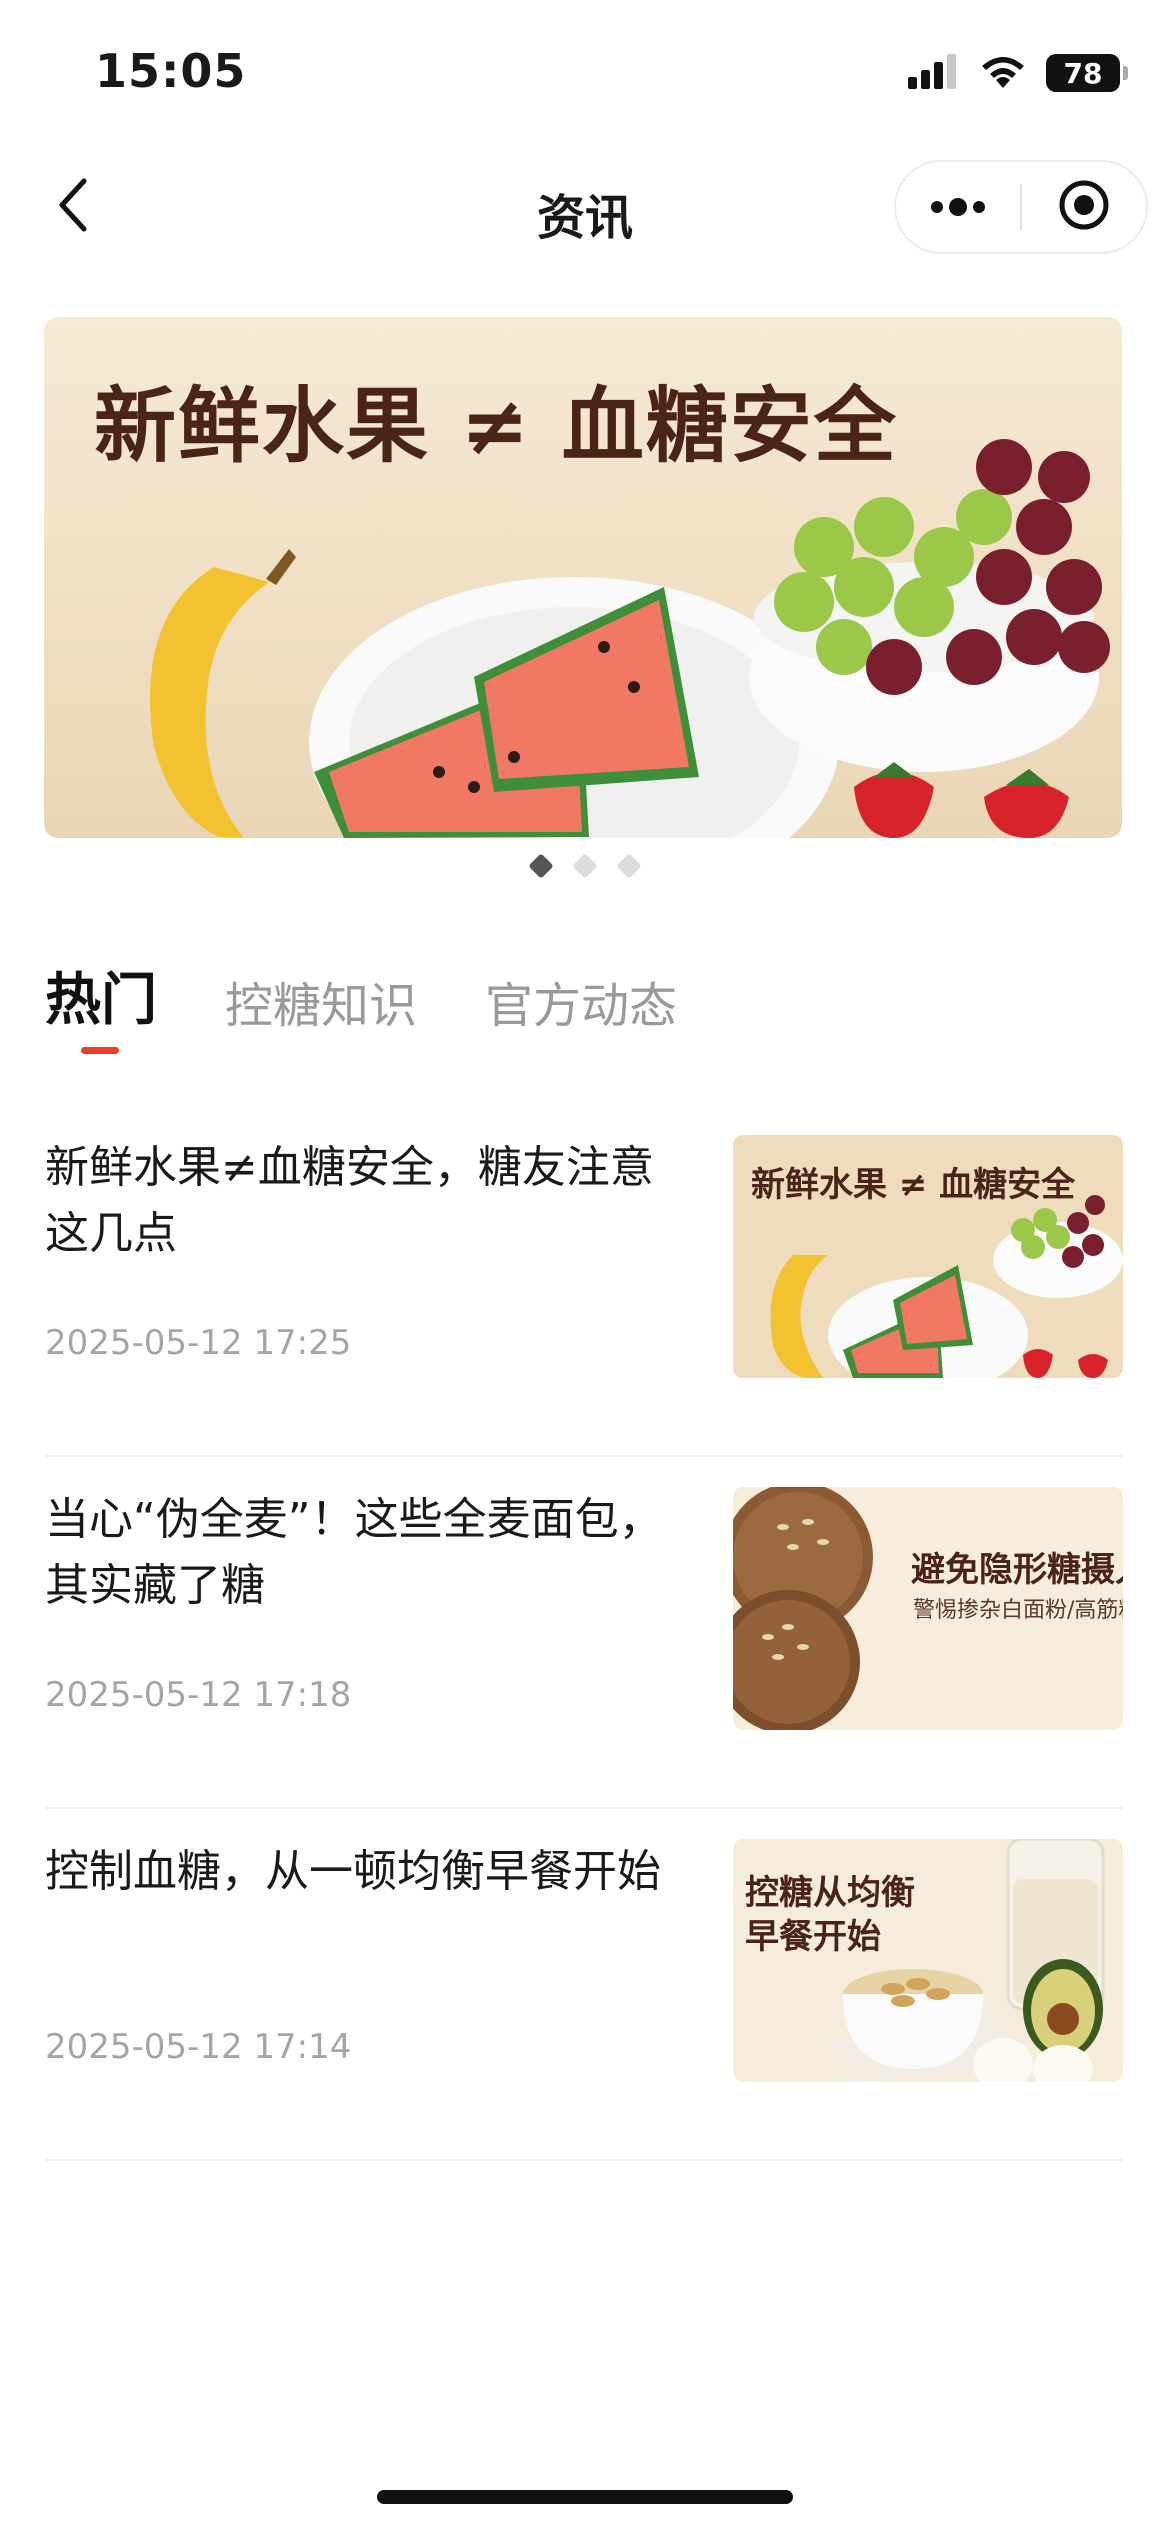 The width and height of the screenshot is (1170, 2532). I want to click on status-icons: 78, so click(1018, 73).